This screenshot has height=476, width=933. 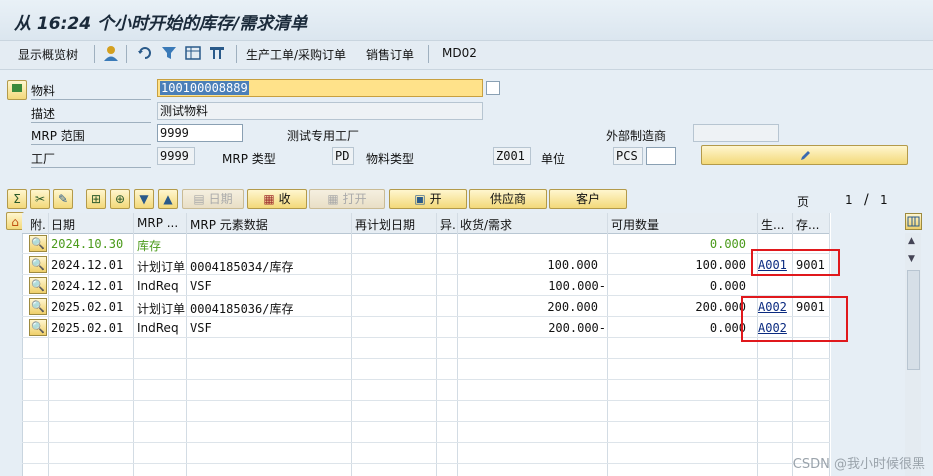 What do you see at coordinates (577, 286) in the screenshot?
I see `row-receipt-qty: 100.000-` at bounding box center [577, 286].